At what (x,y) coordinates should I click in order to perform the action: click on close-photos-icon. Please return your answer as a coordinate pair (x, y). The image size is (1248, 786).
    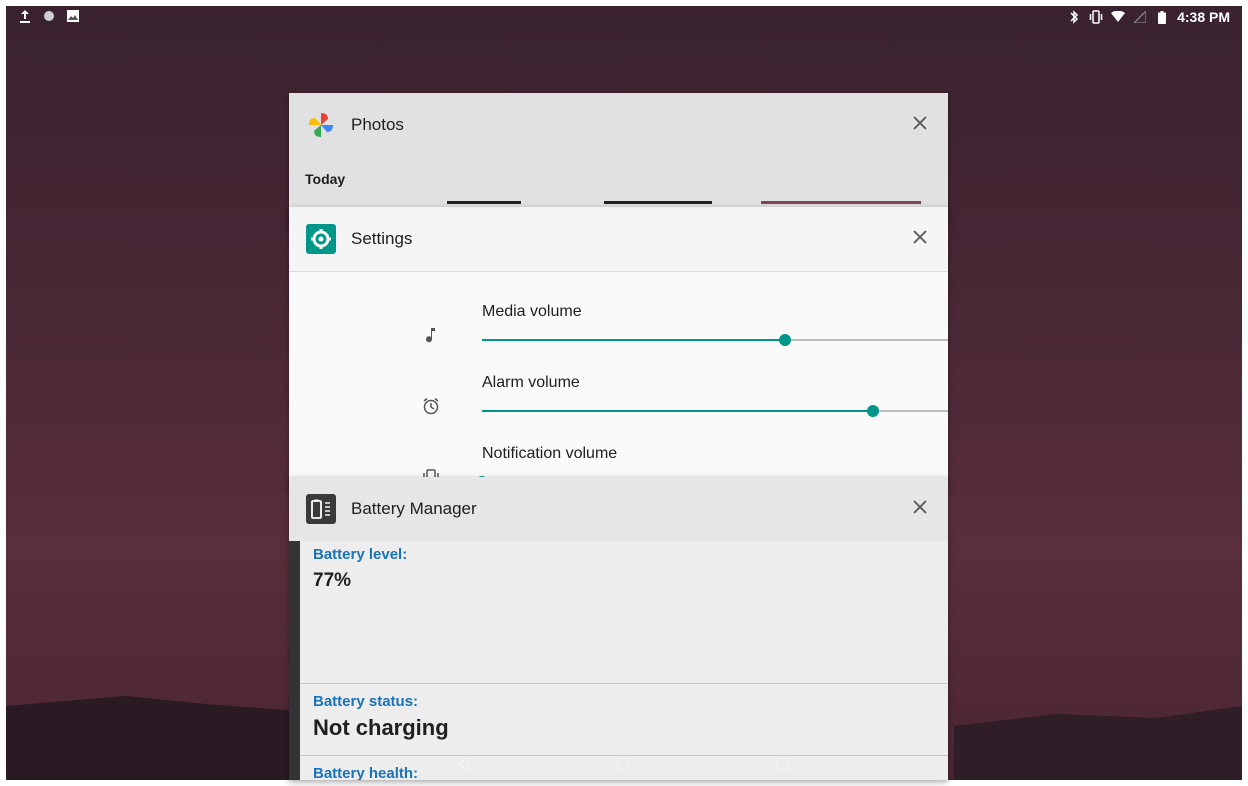
    Looking at the image, I should click on (920, 123).